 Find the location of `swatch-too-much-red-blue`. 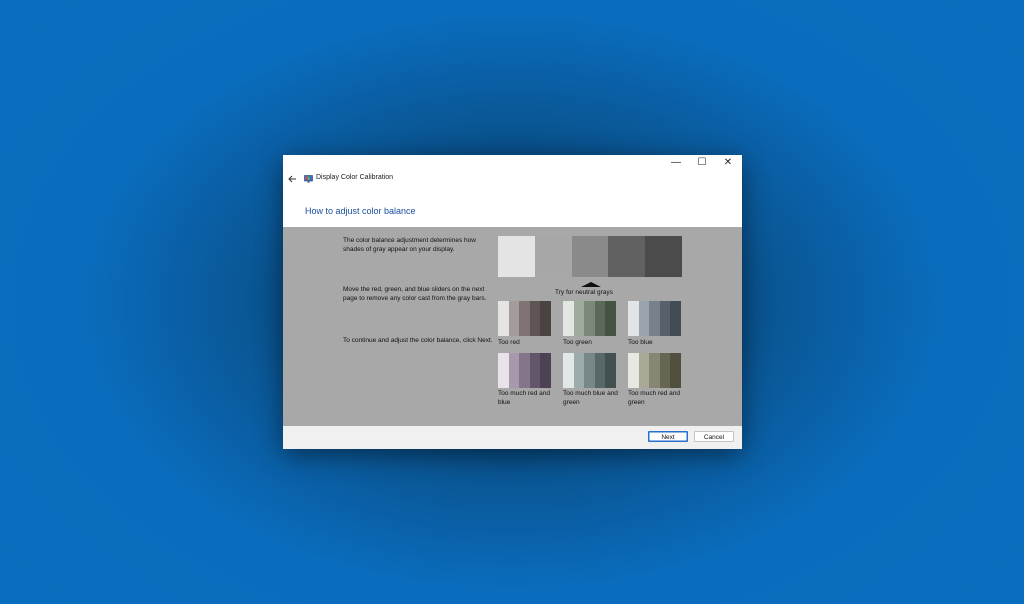

swatch-too-much-red-blue is located at coordinates (524, 370).